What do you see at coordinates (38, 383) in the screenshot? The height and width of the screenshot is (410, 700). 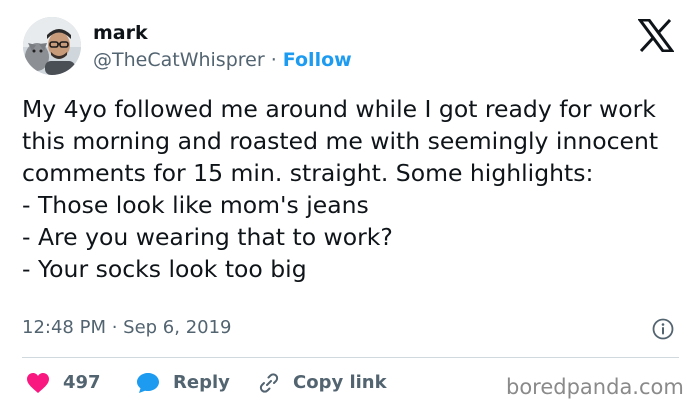 I see `heart-icon` at bounding box center [38, 383].